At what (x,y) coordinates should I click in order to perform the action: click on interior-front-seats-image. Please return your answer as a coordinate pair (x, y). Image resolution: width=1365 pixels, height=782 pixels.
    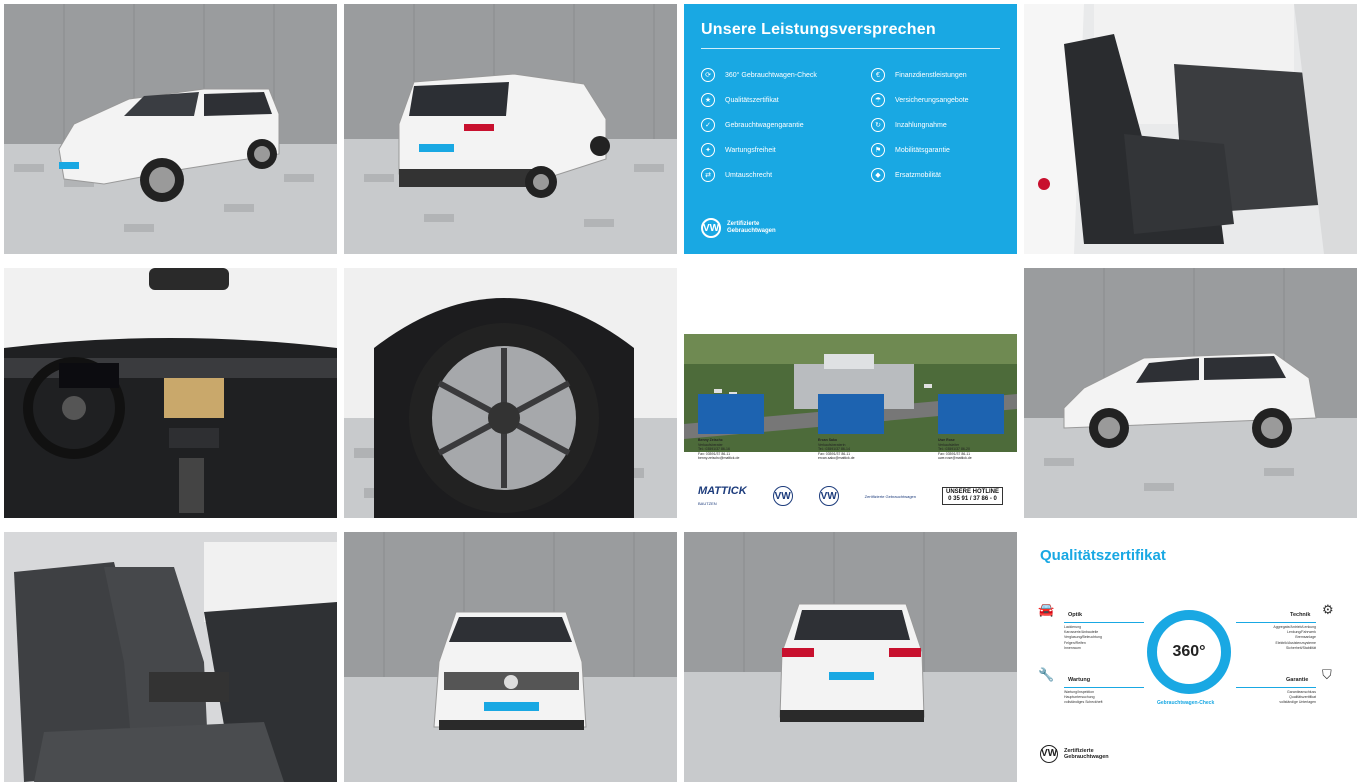
    Looking at the image, I should click on (1190, 129).